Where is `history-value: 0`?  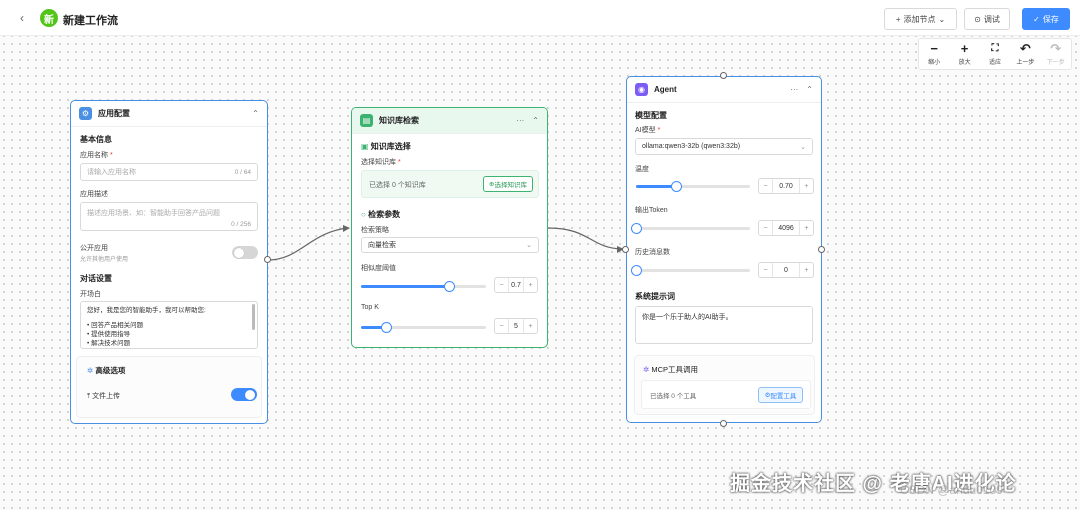 history-value: 0 is located at coordinates (786, 270).